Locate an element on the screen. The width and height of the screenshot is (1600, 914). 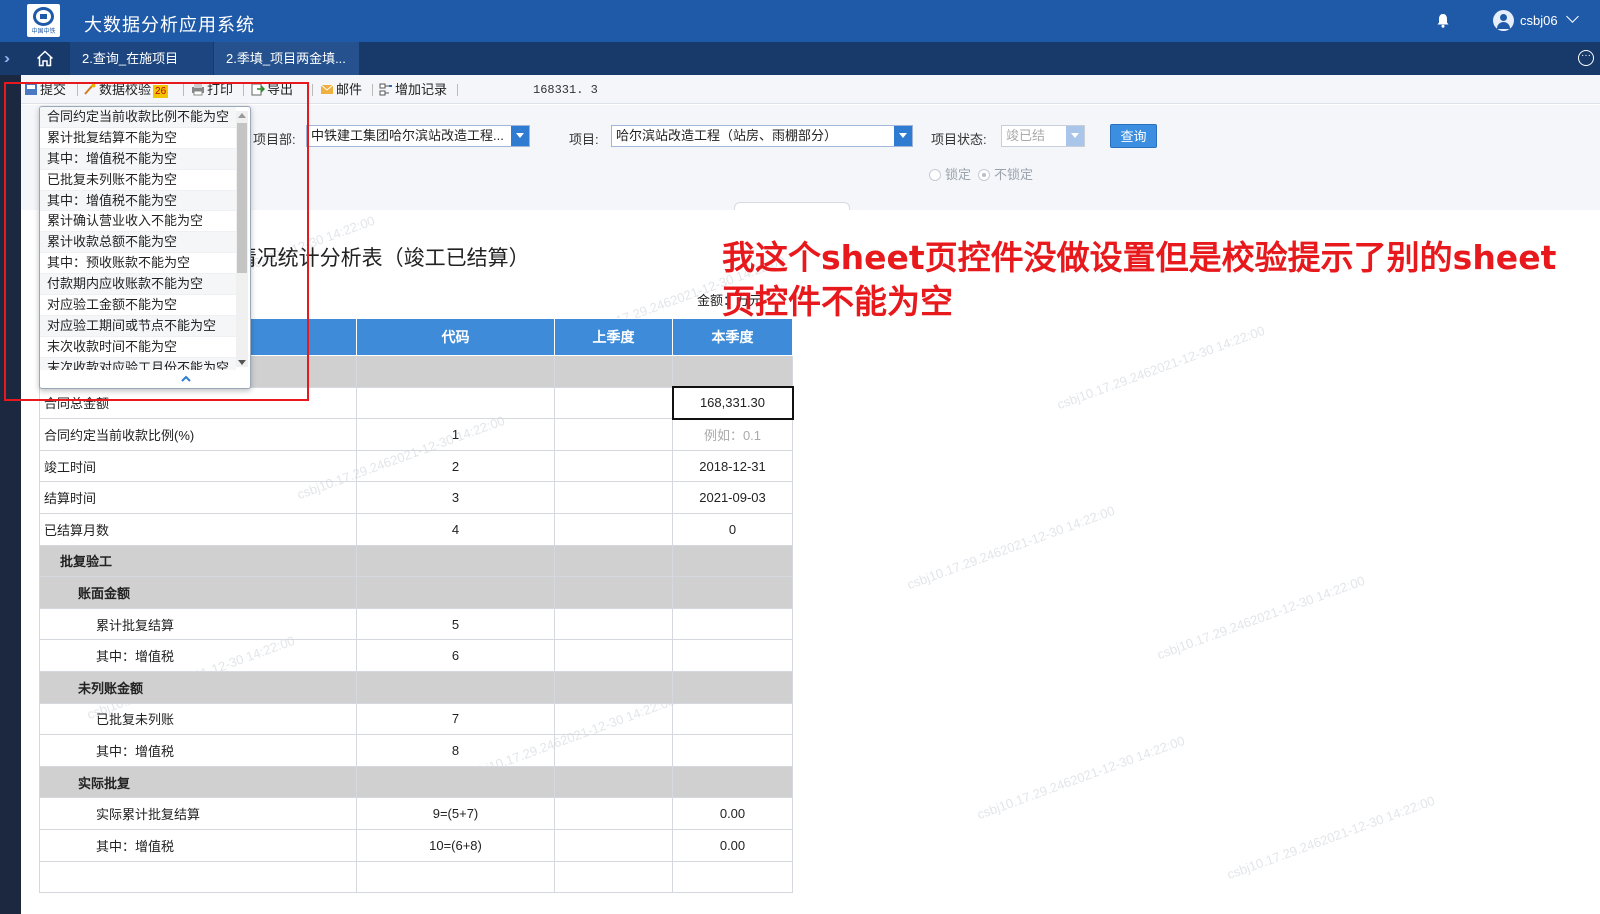
annotation-highlight-box is located at coordinates (156, 241).